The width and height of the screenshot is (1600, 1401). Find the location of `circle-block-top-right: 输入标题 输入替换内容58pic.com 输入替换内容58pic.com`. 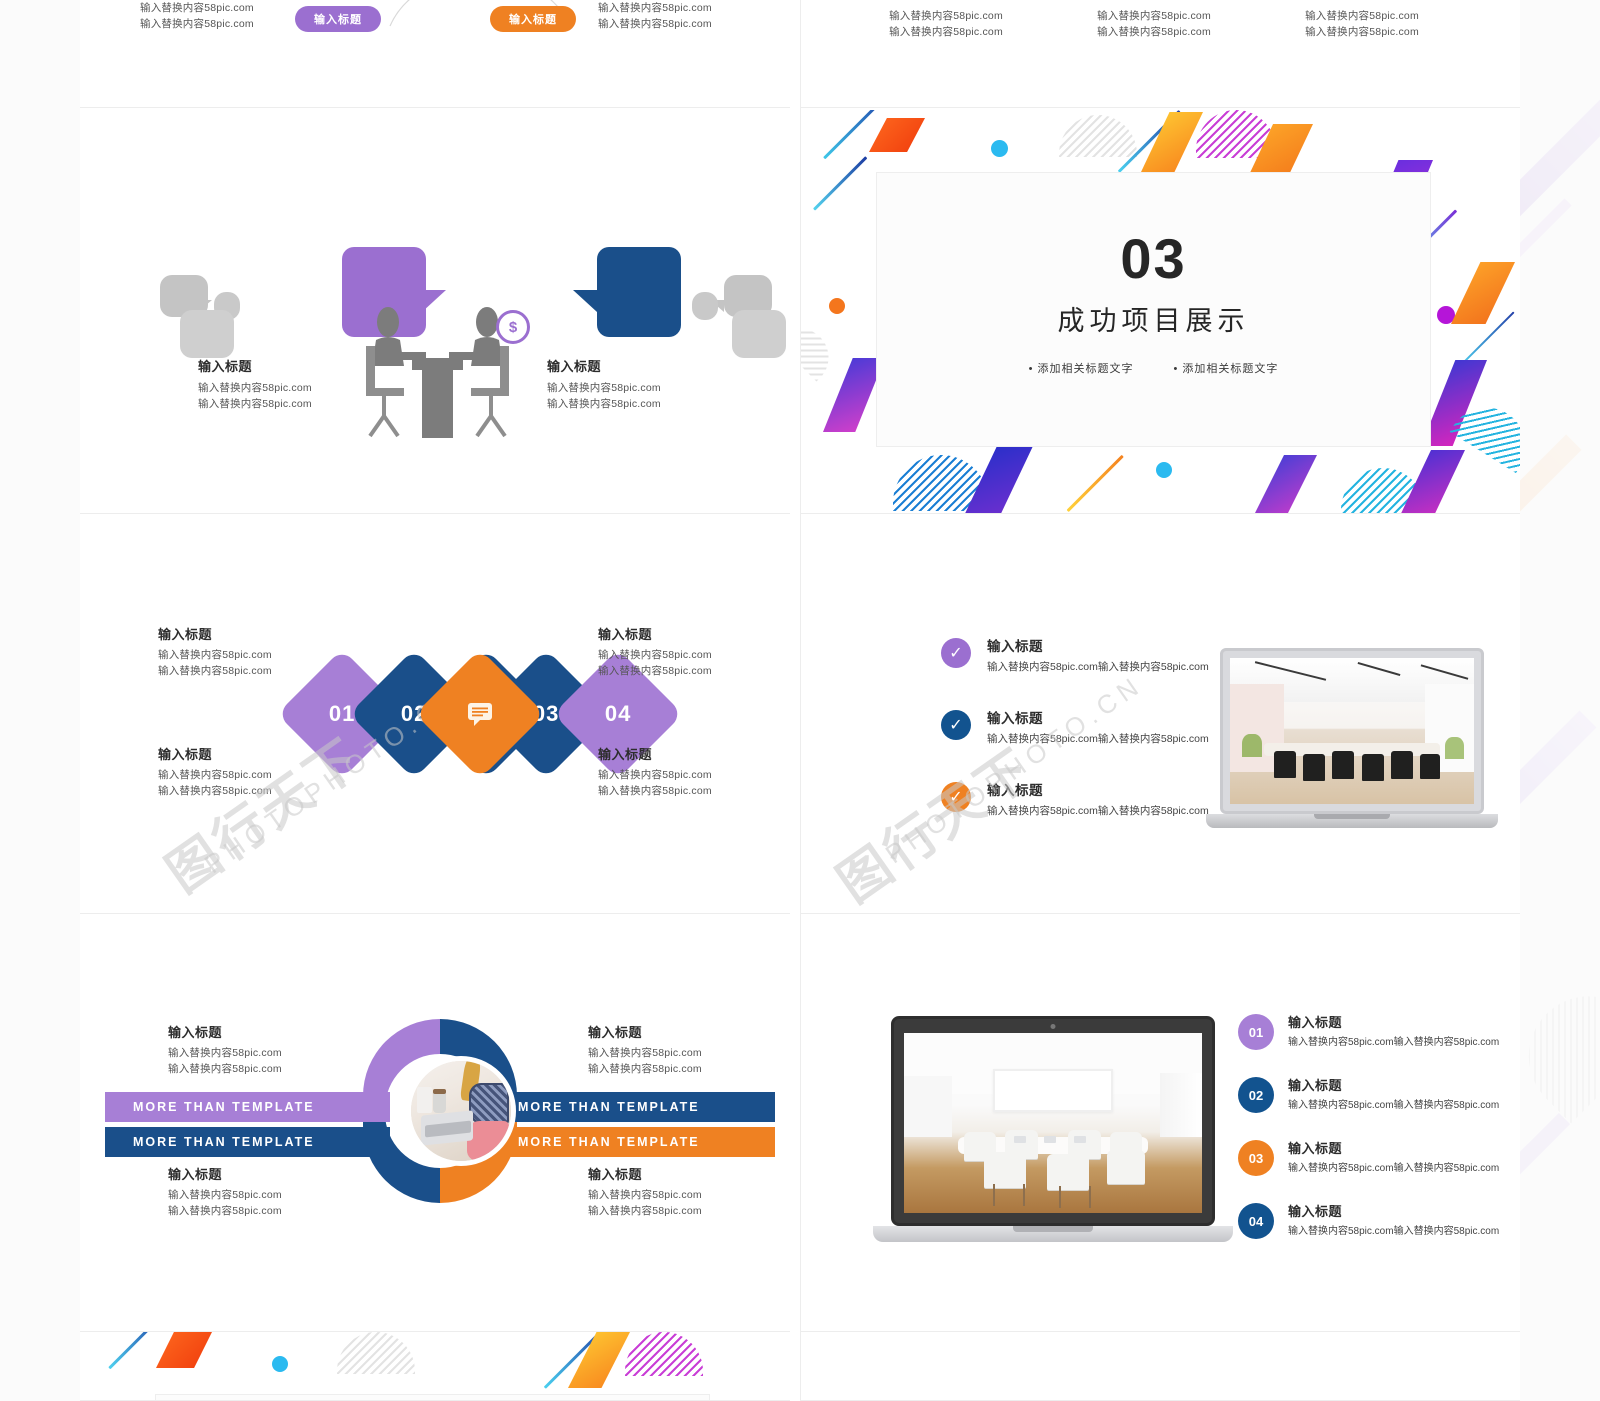

circle-block-top-right: 输入标题 输入替换内容58pic.com 输入替换内容58pic.com is located at coordinates (645, 1050).